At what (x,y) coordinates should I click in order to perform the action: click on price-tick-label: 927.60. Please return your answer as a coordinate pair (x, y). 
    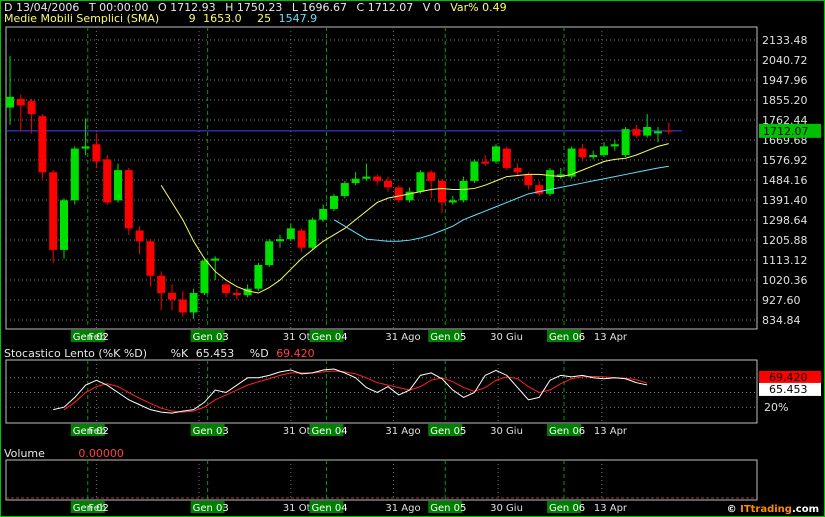
    Looking at the image, I should click on (781, 300).